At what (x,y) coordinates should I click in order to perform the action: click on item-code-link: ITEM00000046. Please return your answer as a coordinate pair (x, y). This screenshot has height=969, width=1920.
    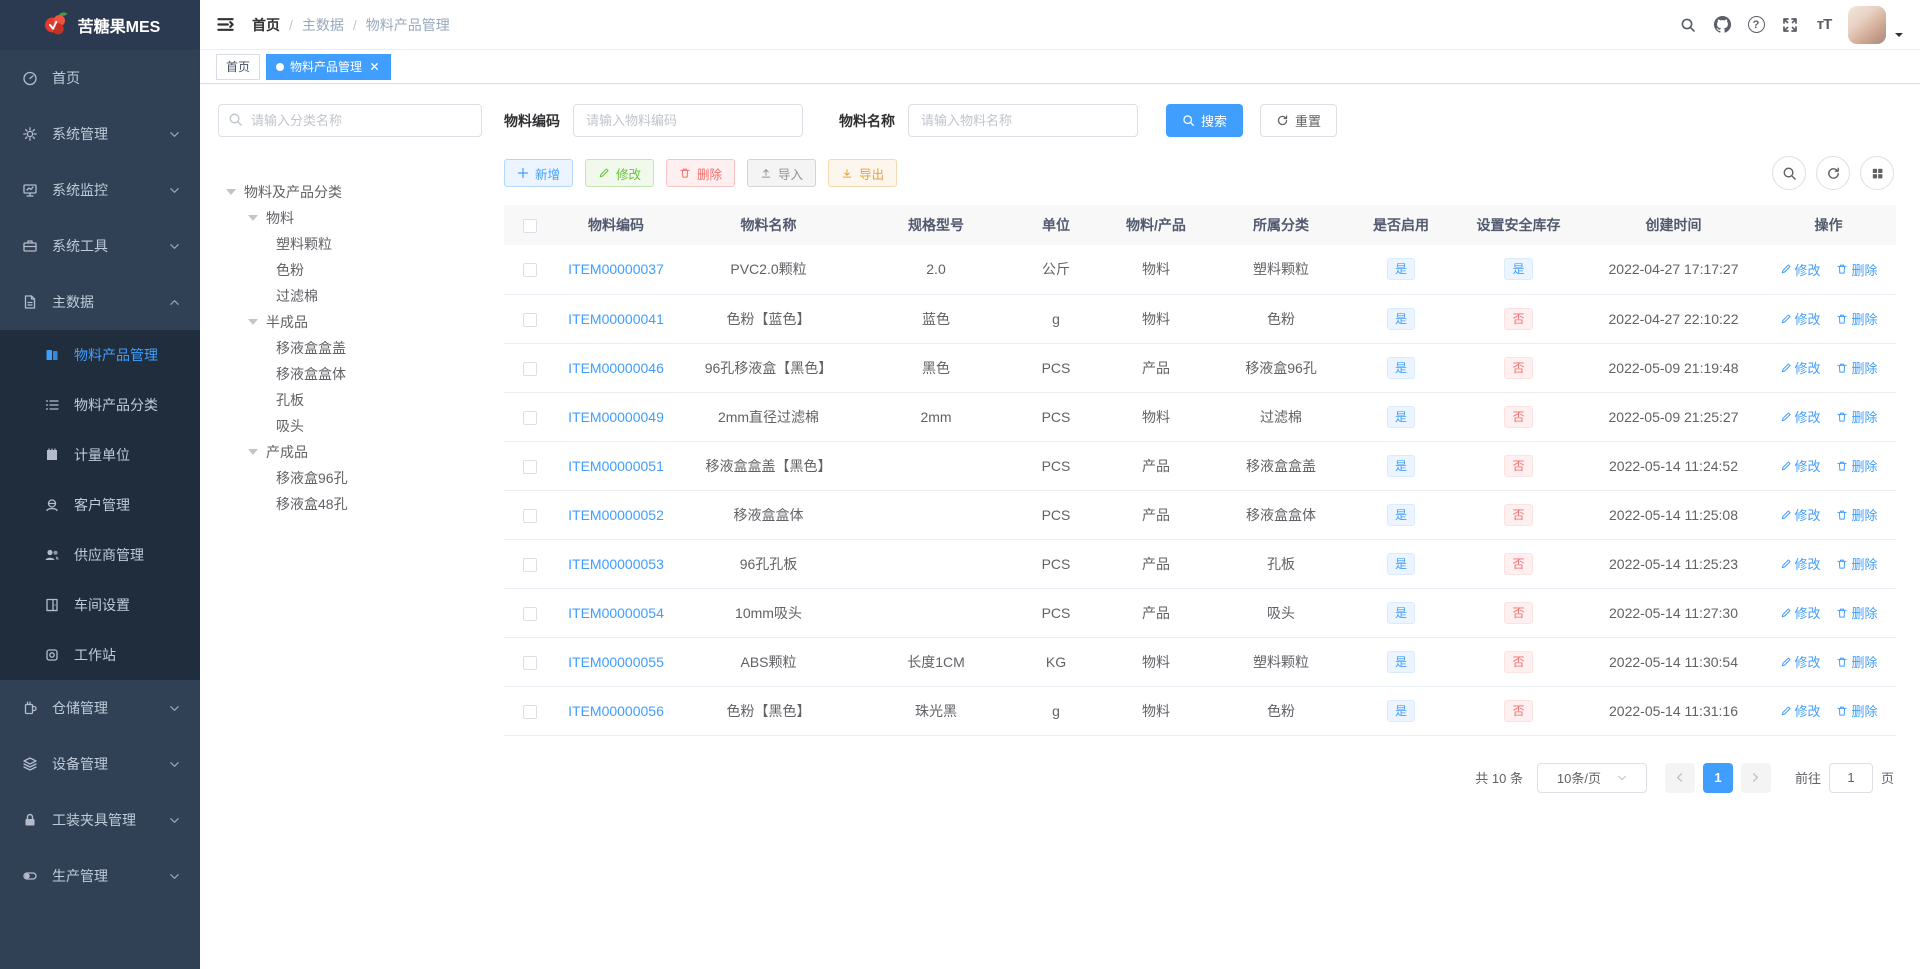
    Looking at the image, I should click on (616, 368).